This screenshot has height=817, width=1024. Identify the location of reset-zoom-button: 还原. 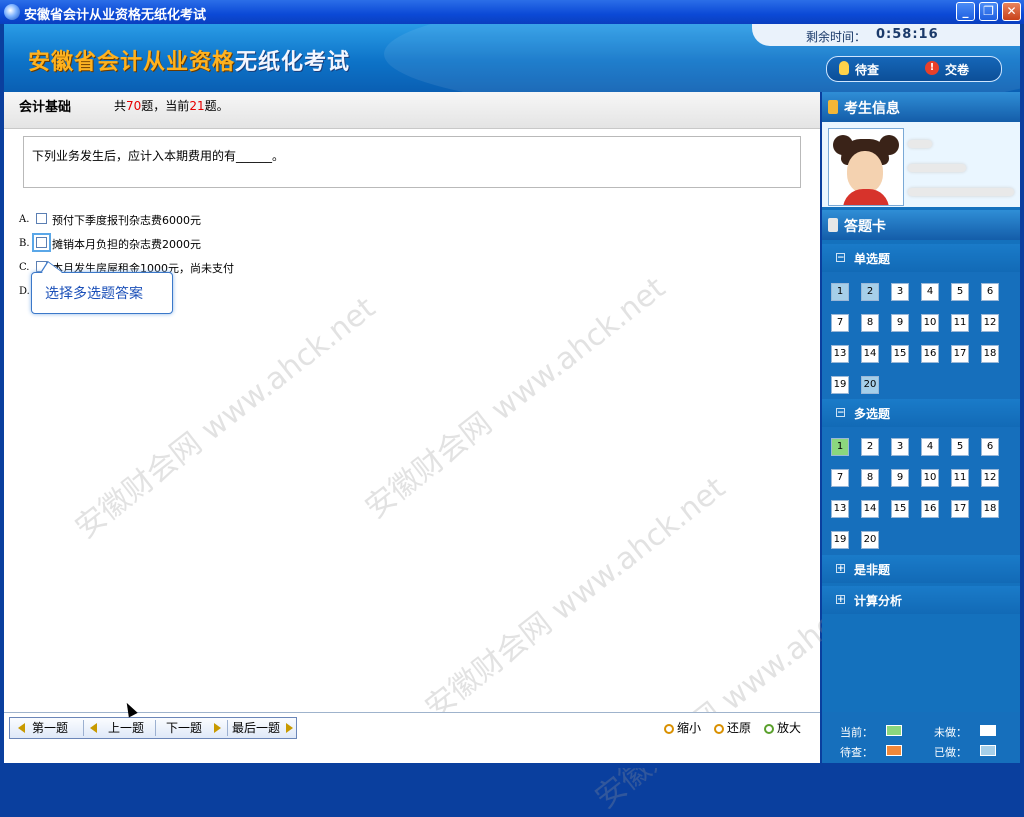
(732, 727).